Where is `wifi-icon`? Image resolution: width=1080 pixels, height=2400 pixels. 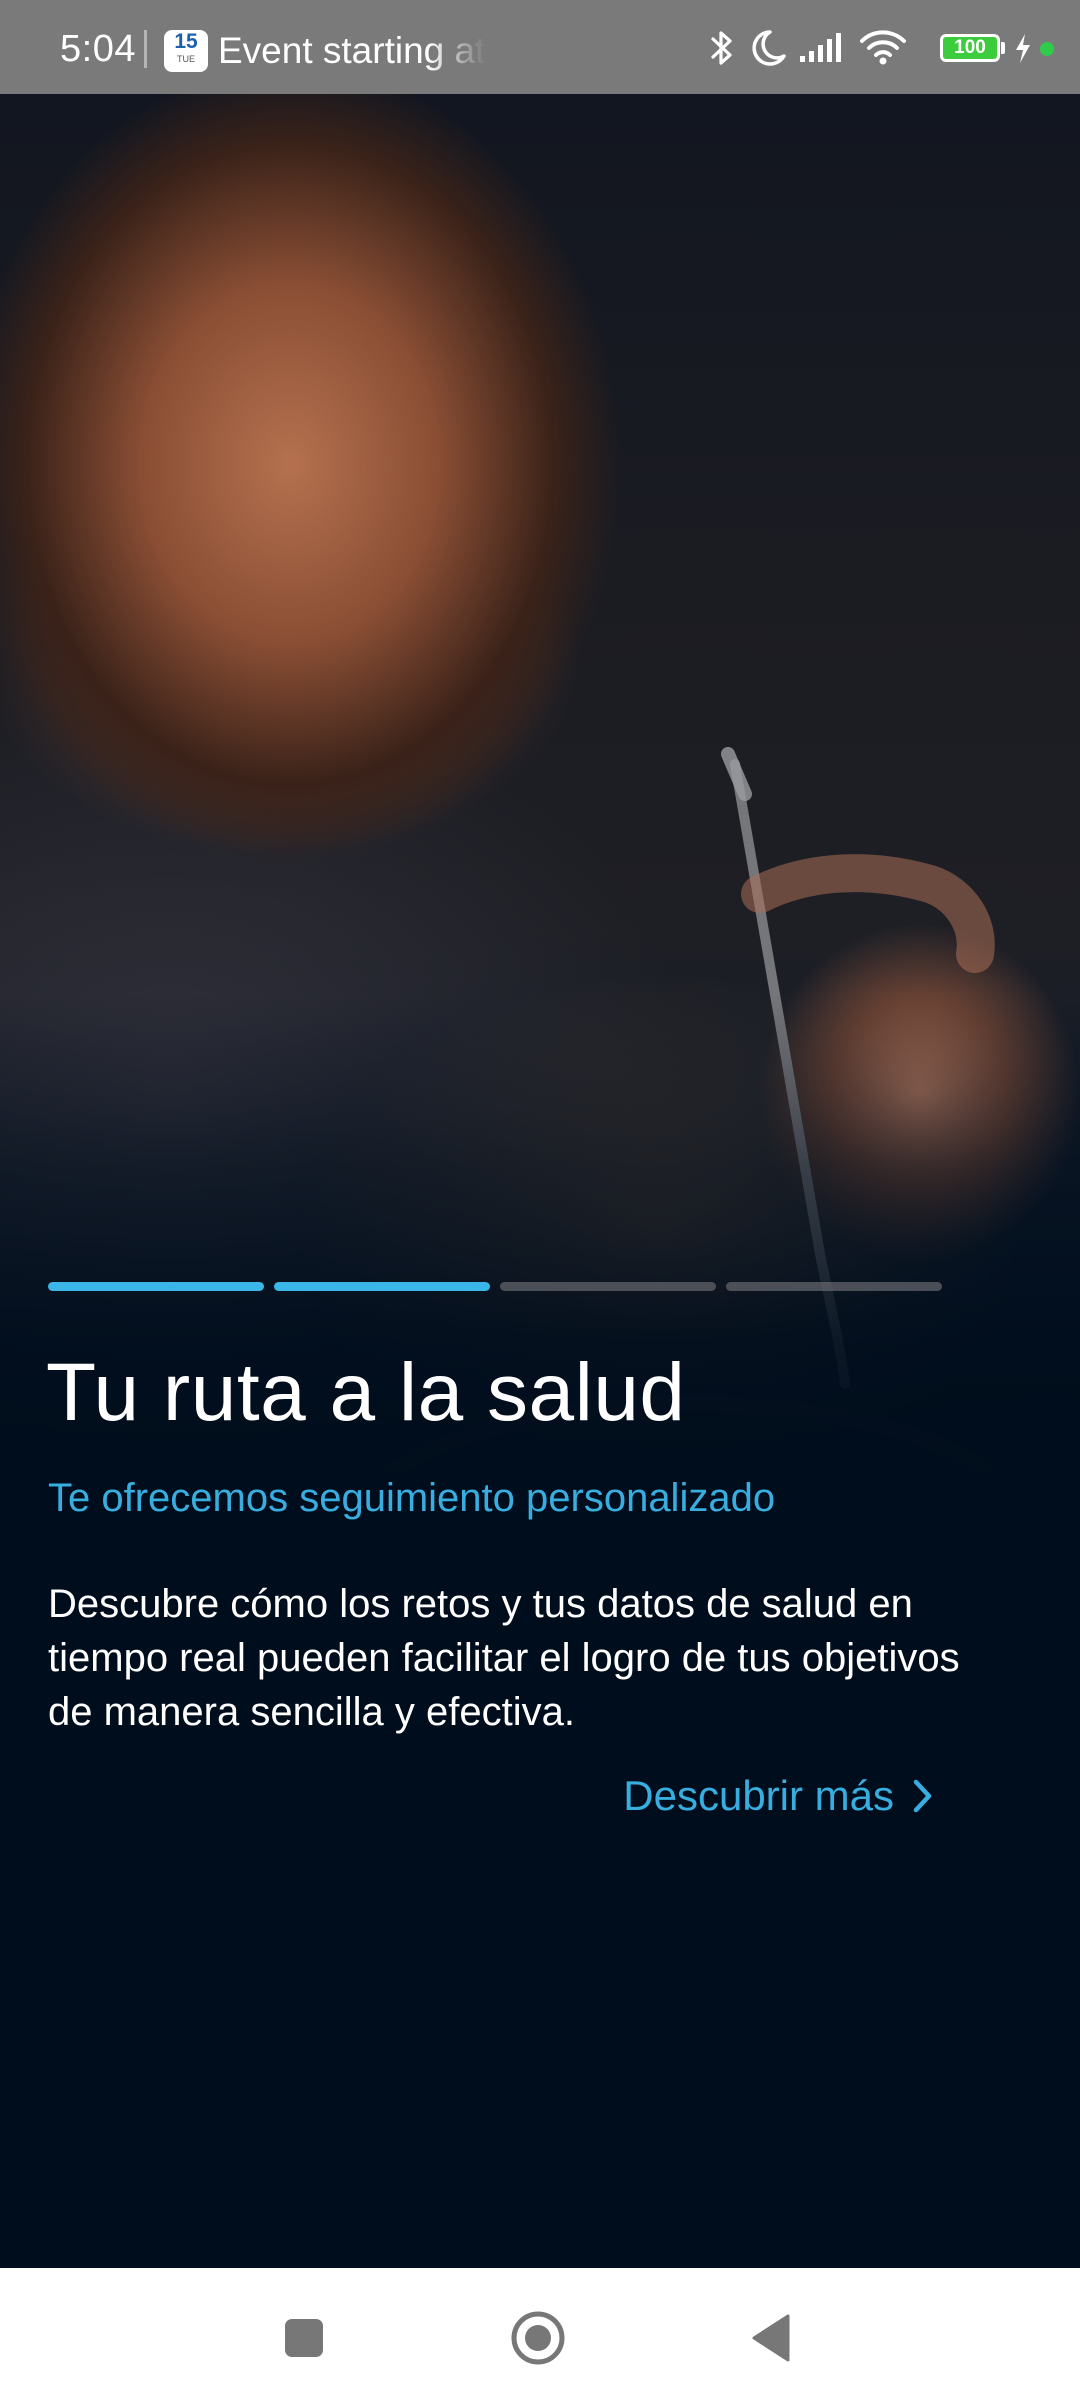 wifi-icon is located at coordinates (883, 47).